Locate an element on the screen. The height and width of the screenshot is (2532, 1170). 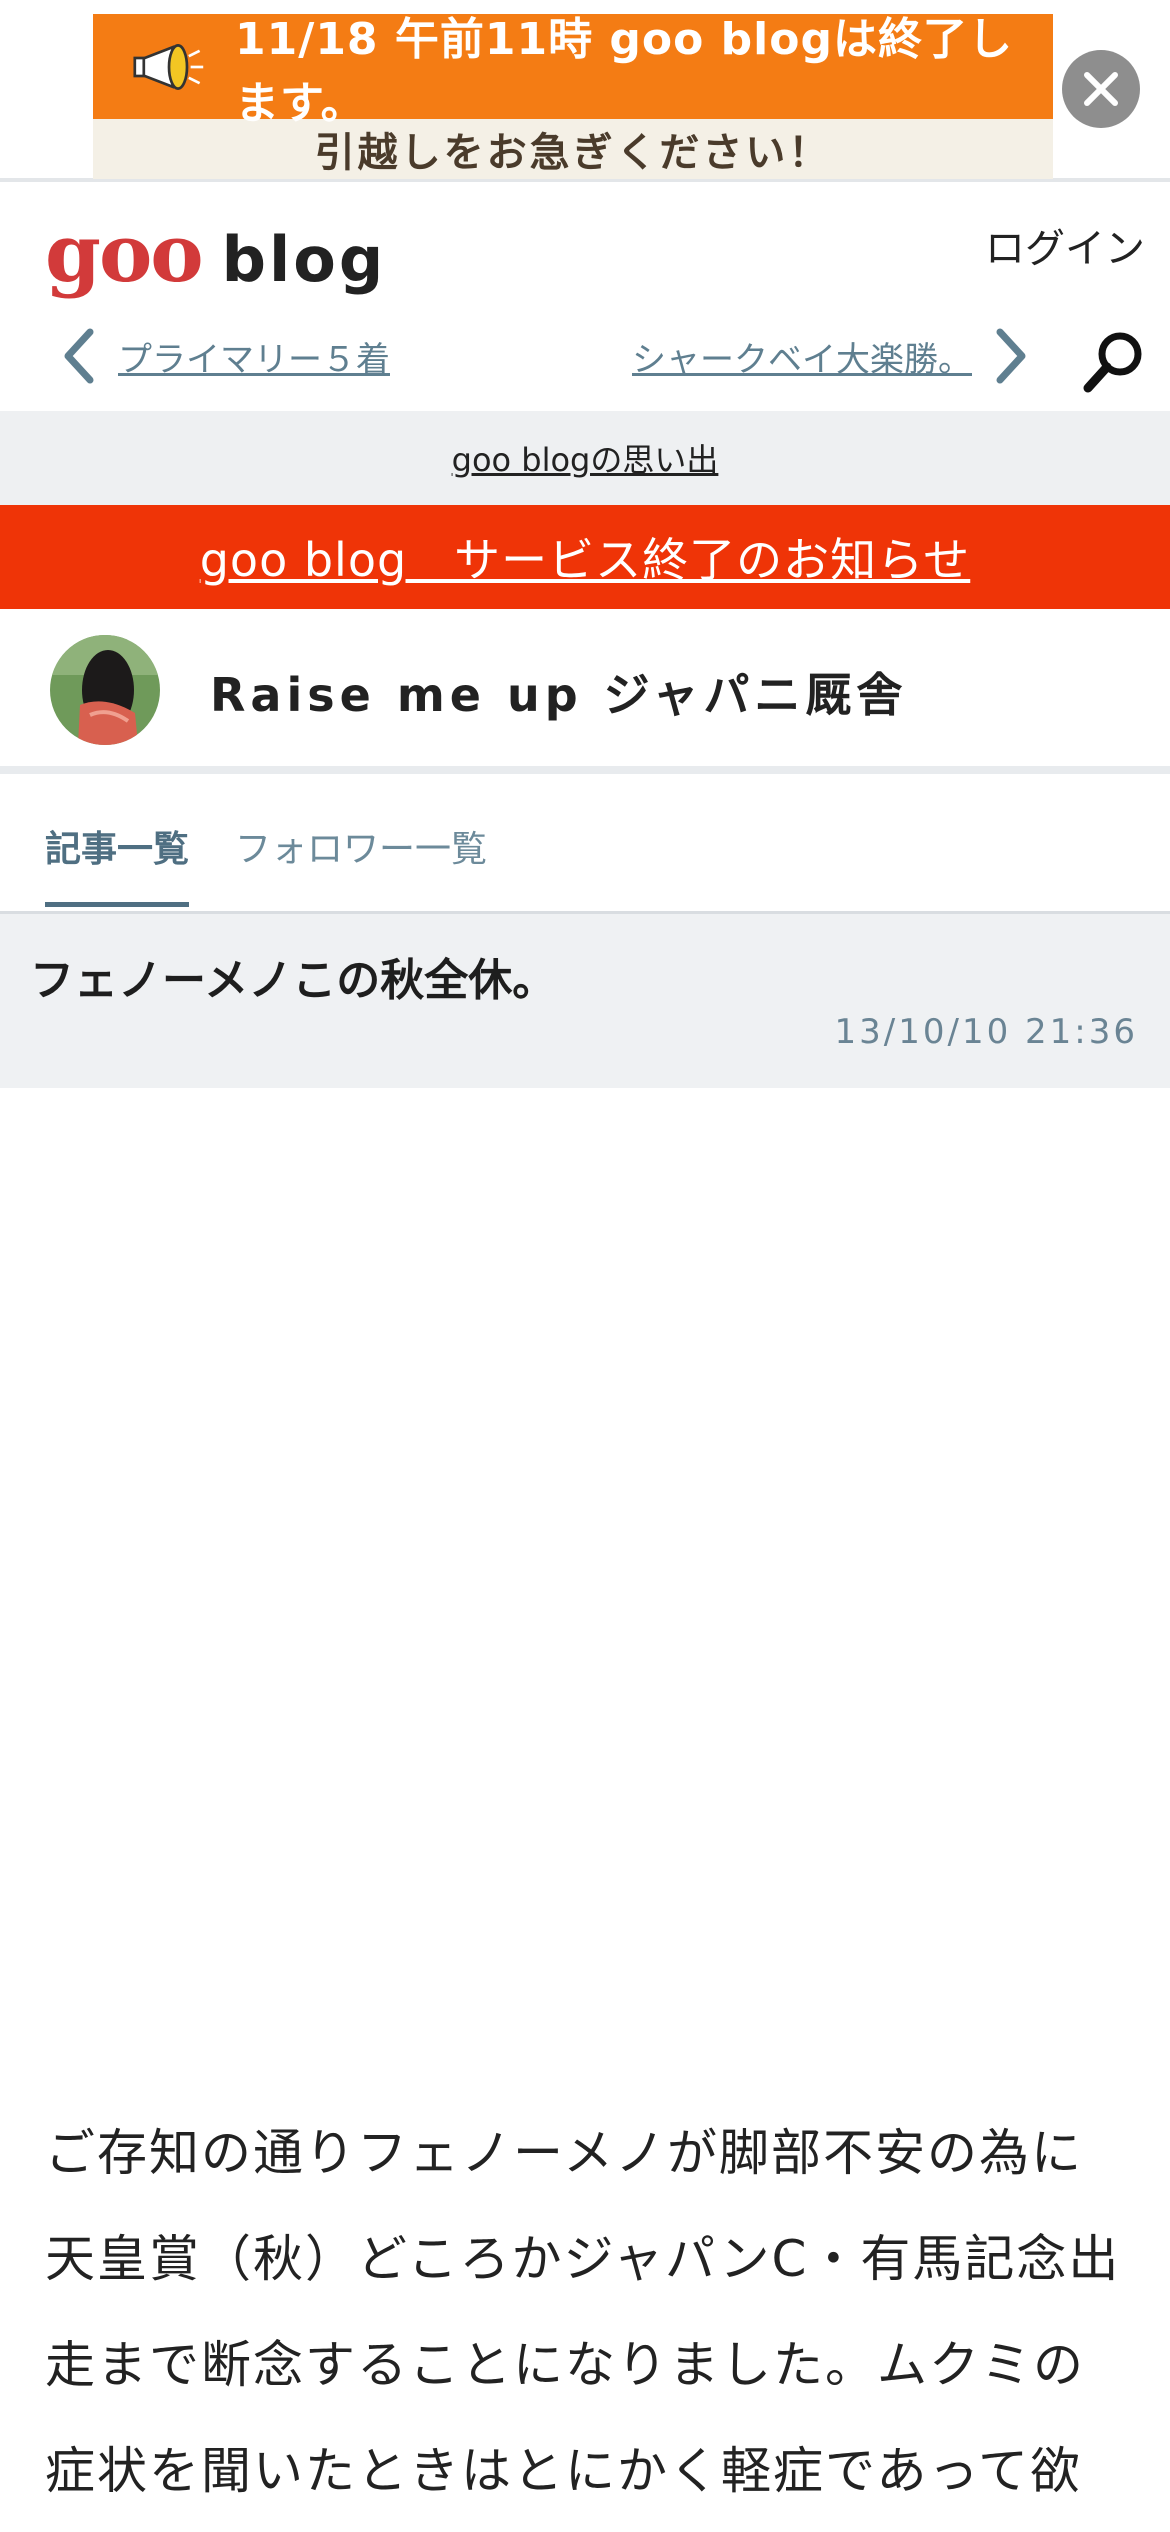
service-end-notice: goo blog サービス終了のお知らせ is located at coordinates (585, 557).